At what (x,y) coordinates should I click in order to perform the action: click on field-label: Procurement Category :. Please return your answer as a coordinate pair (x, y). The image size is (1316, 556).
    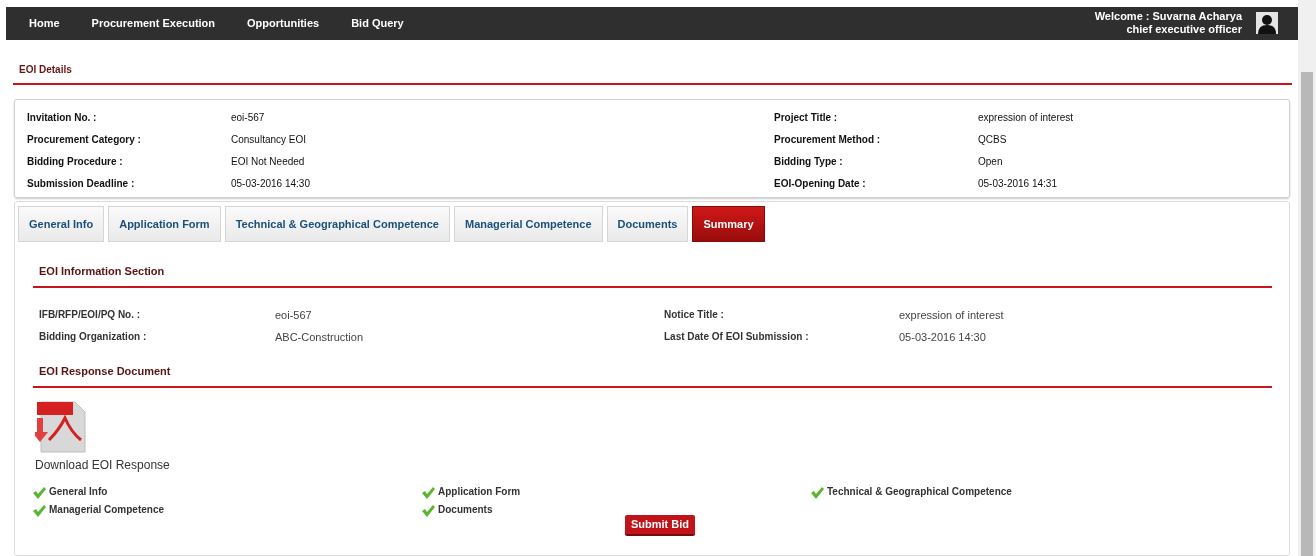
    Looking at the image, I should click on (84, 139).